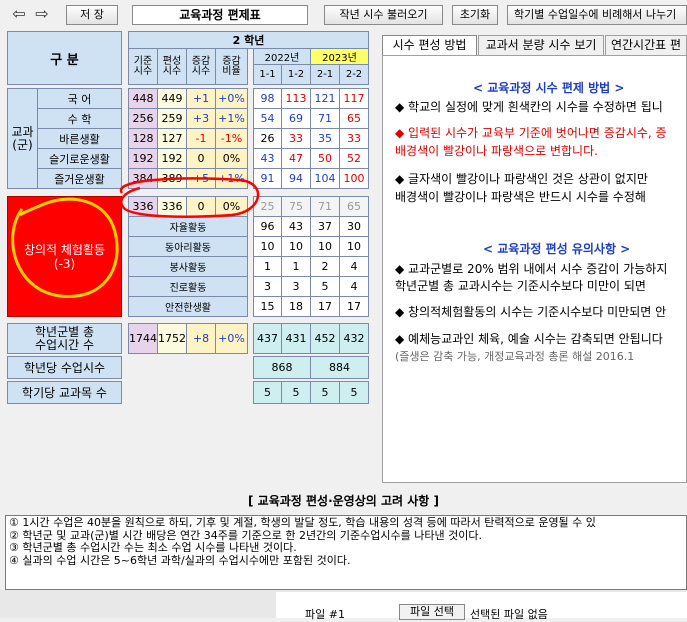 This screenshot has width=687, height=622. I want to click on panel-text: ◆ 글자색이 빨강이나 파랑색인 것은 상관이 없지만, so click(521, 179).